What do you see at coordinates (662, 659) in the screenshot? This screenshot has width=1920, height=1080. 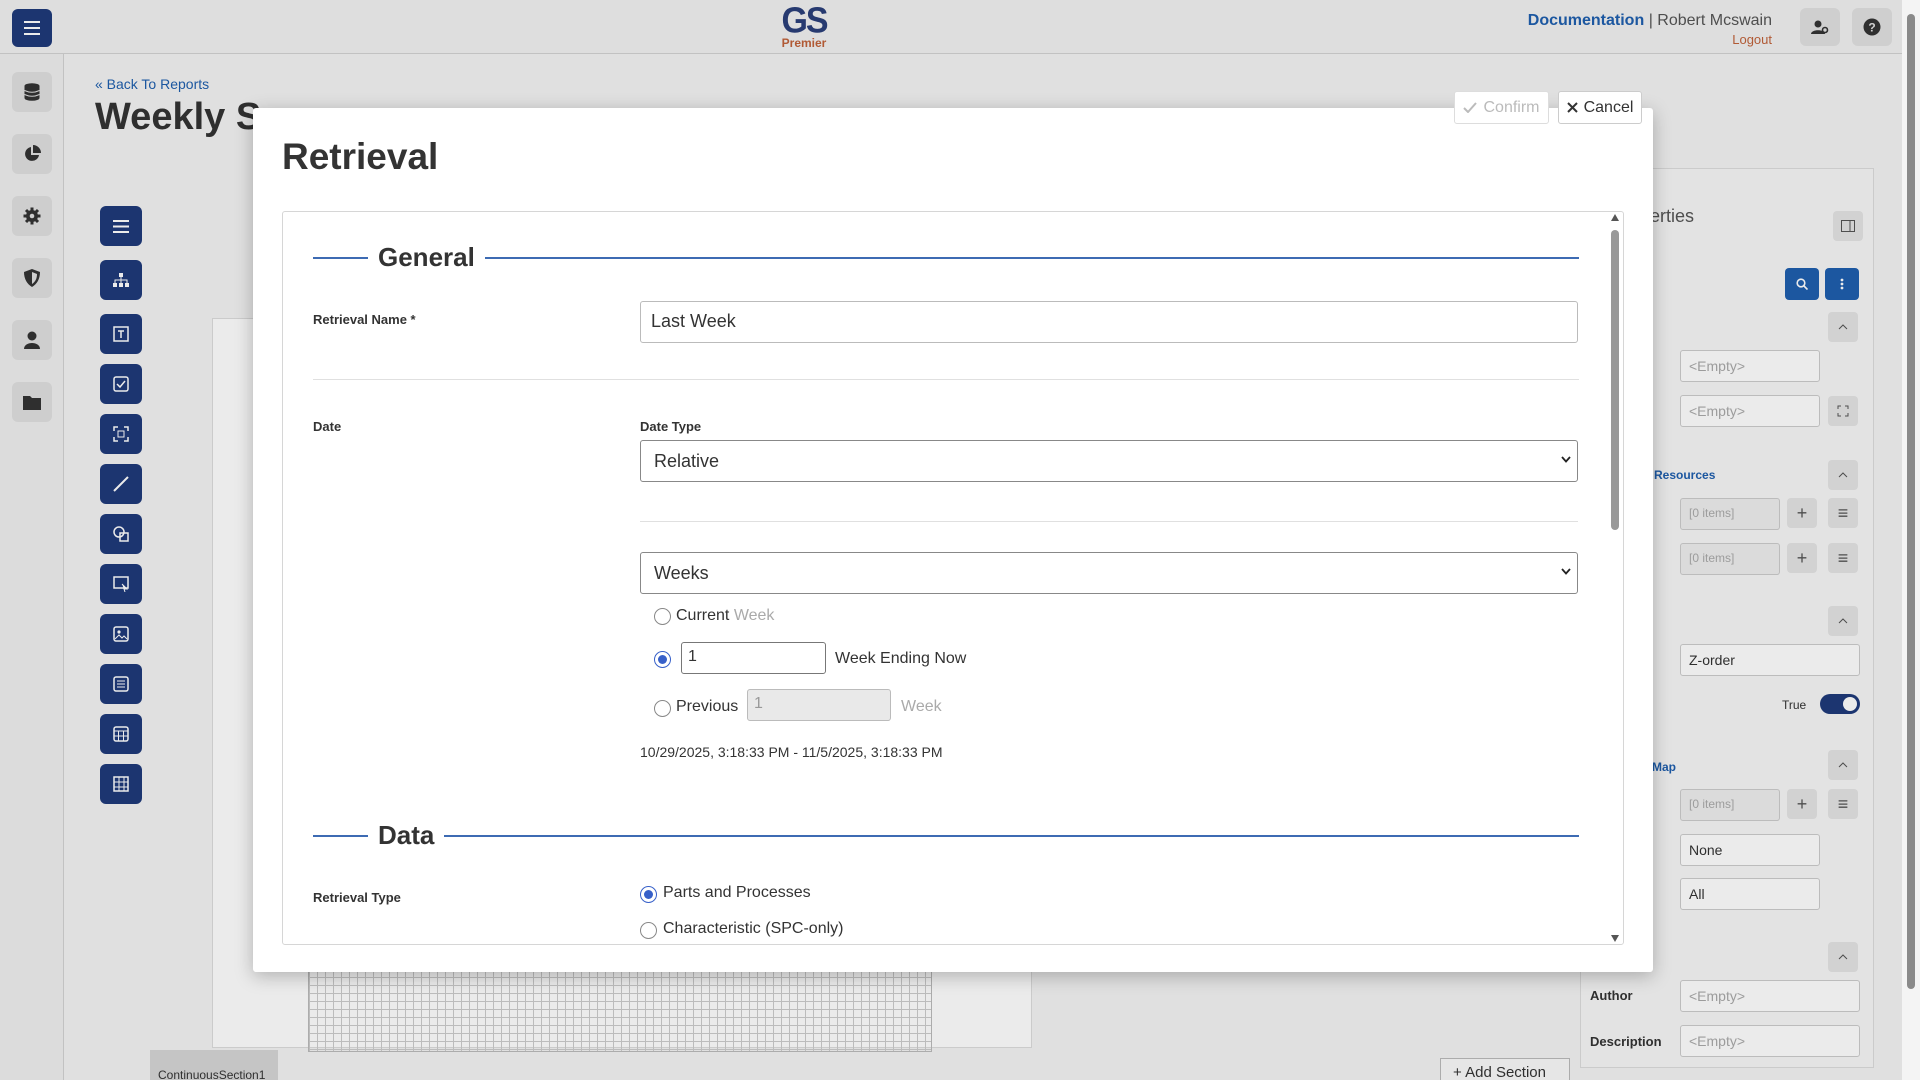 I see `count-radio` at bounding box center [662, 659].